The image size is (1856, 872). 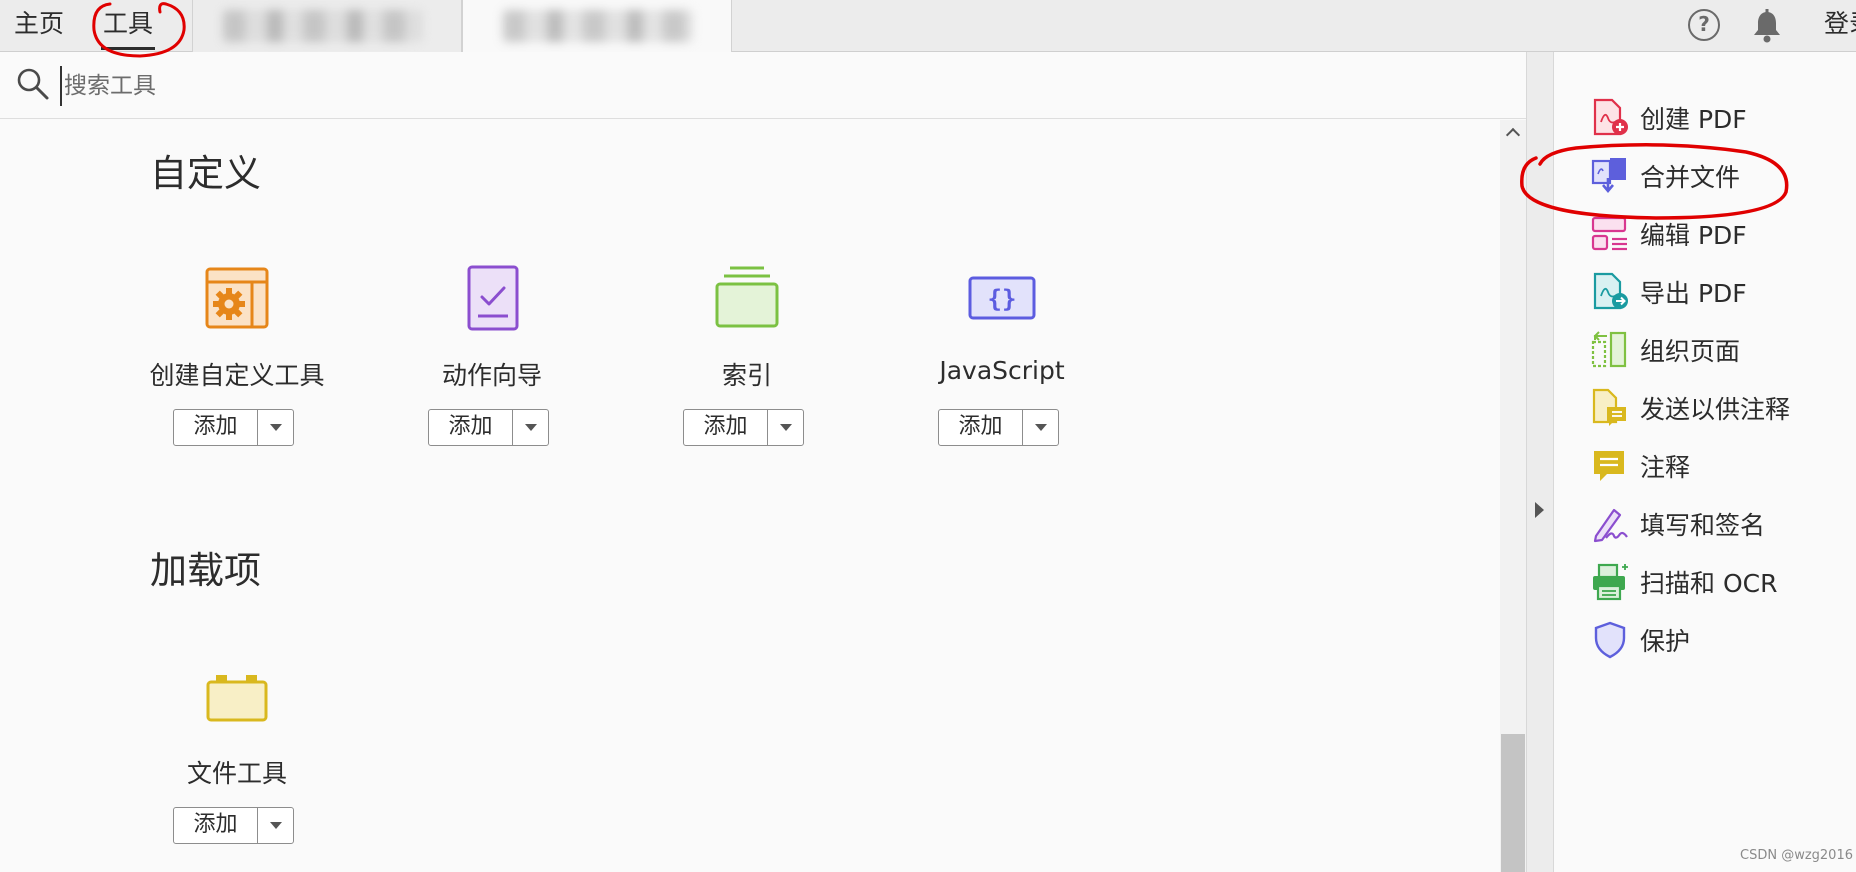 I want to click on right-panel-item-fill-and-sign: 填写和签名, so click(x=1720, y=524).